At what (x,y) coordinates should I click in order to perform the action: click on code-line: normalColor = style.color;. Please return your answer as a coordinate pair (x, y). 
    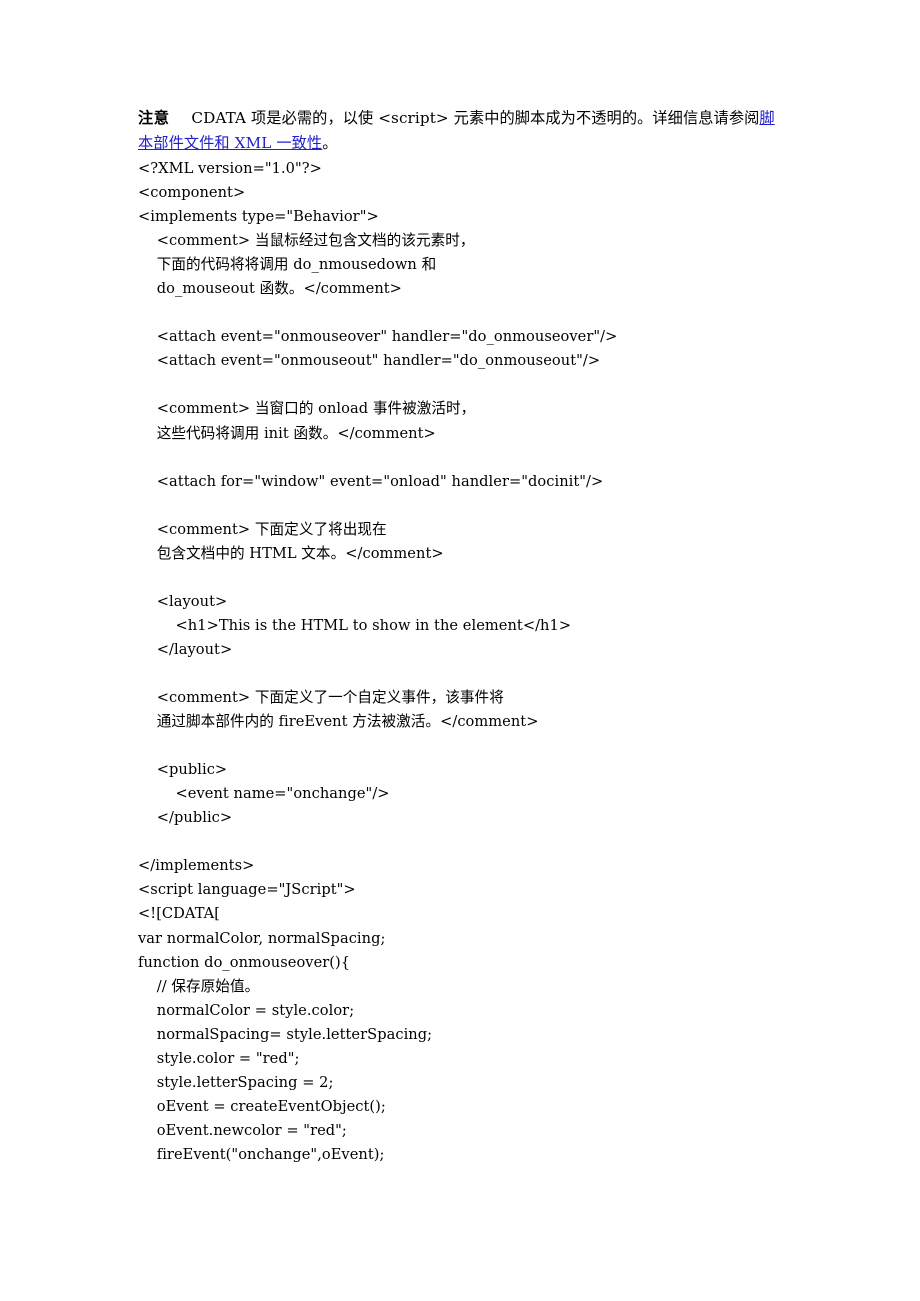
    Looking at the image, I should click on (246, 1010).